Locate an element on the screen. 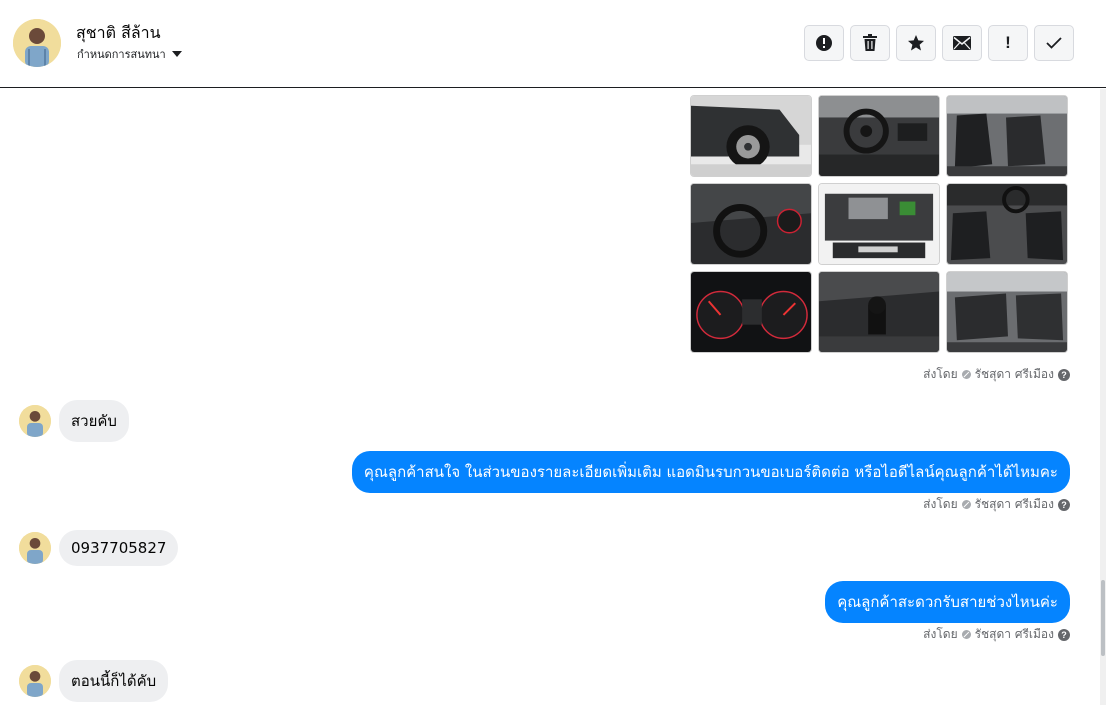 This screenshot has height=705, width=1106. star-button is located at coordinates (916, 43).